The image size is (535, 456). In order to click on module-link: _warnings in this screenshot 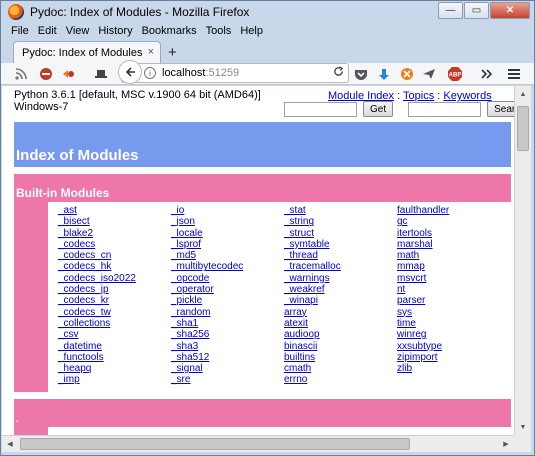, I will do `click(340, 278)`.